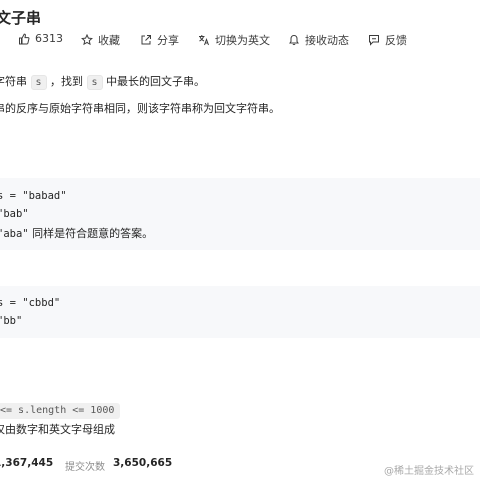 The image size is (480, 480). I want to click on toolbar: 6313 收藏 分享 切换为英文 接收动态 反馈, so click(240, 41).